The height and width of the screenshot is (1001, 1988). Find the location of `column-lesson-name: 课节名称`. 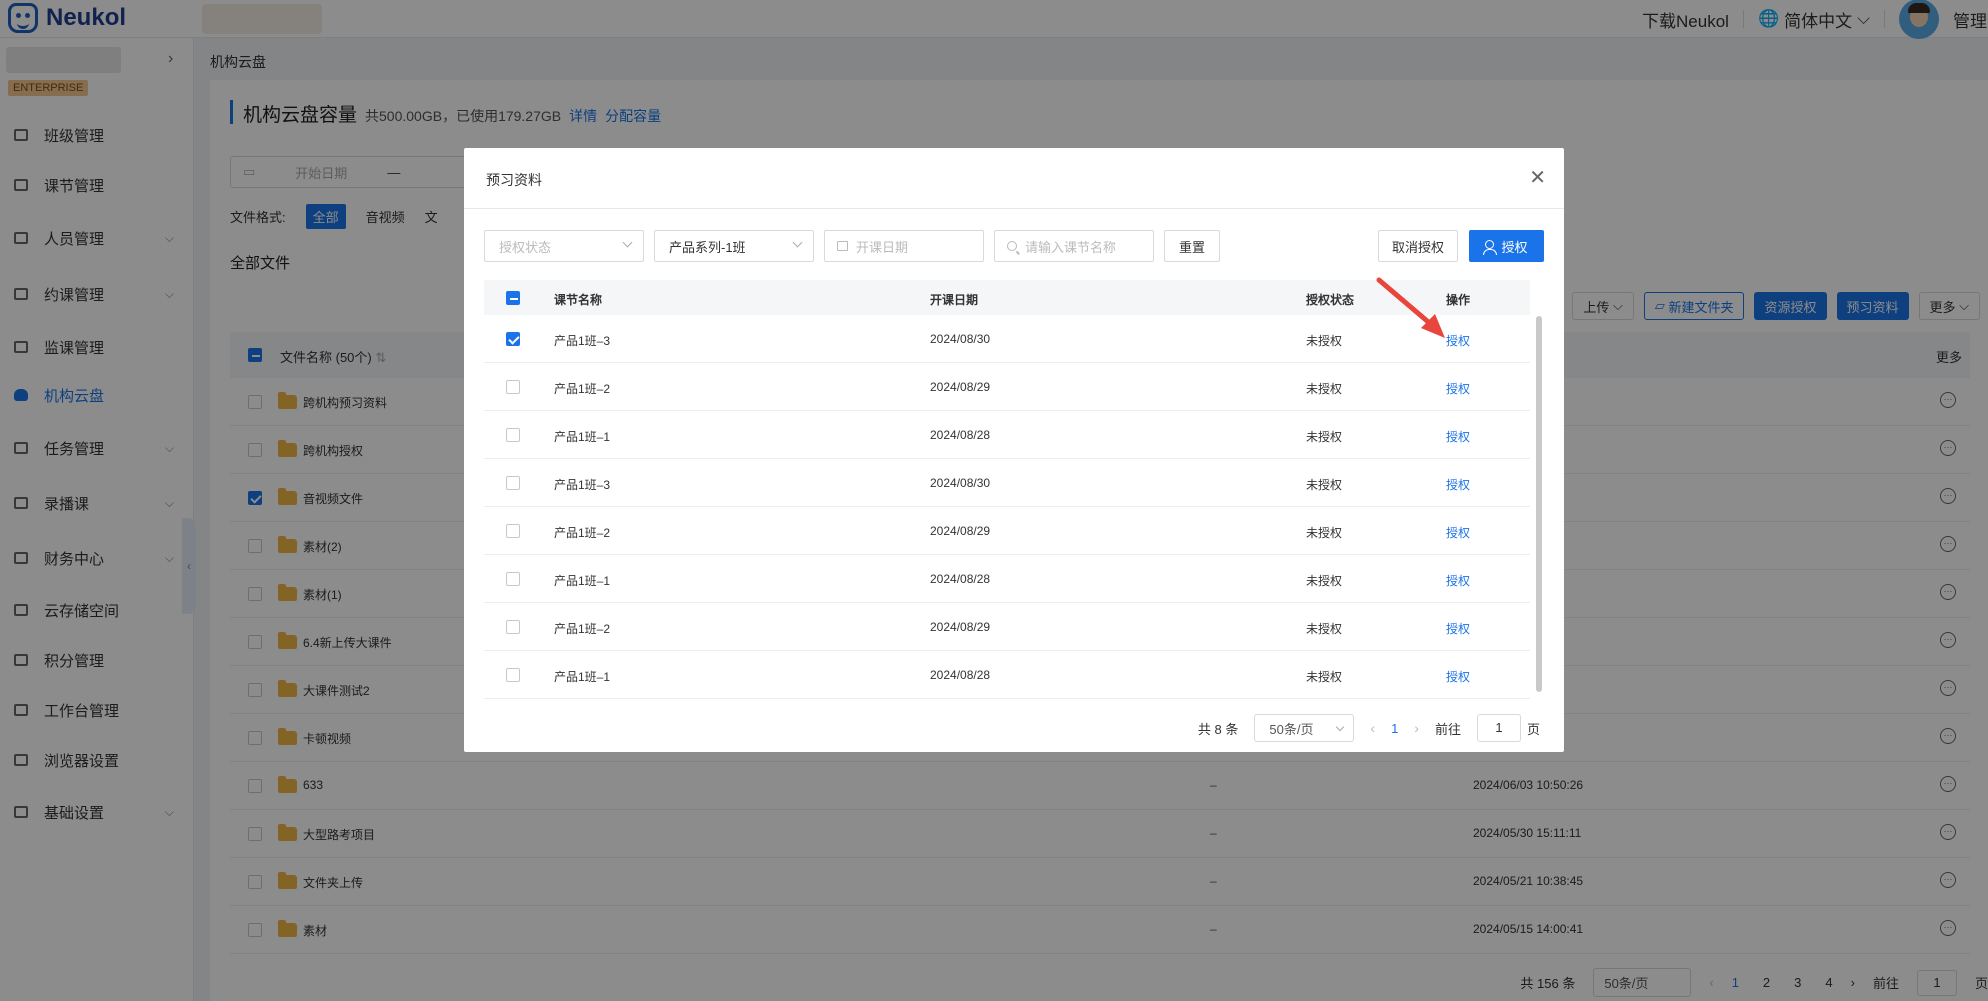

column-lesson-name: 课节名称 is located at coordinates (578, 300).